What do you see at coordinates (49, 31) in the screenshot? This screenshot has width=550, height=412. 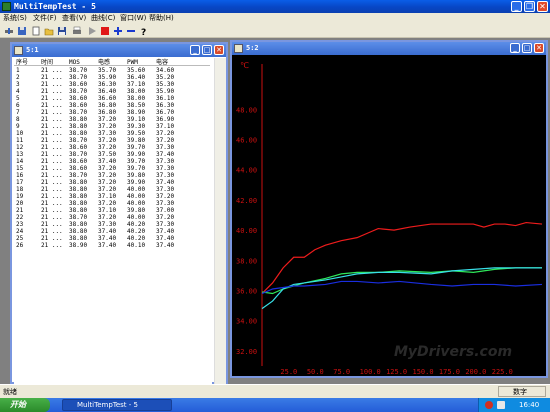 I see `open-icon` at bounding box center [49, 31].